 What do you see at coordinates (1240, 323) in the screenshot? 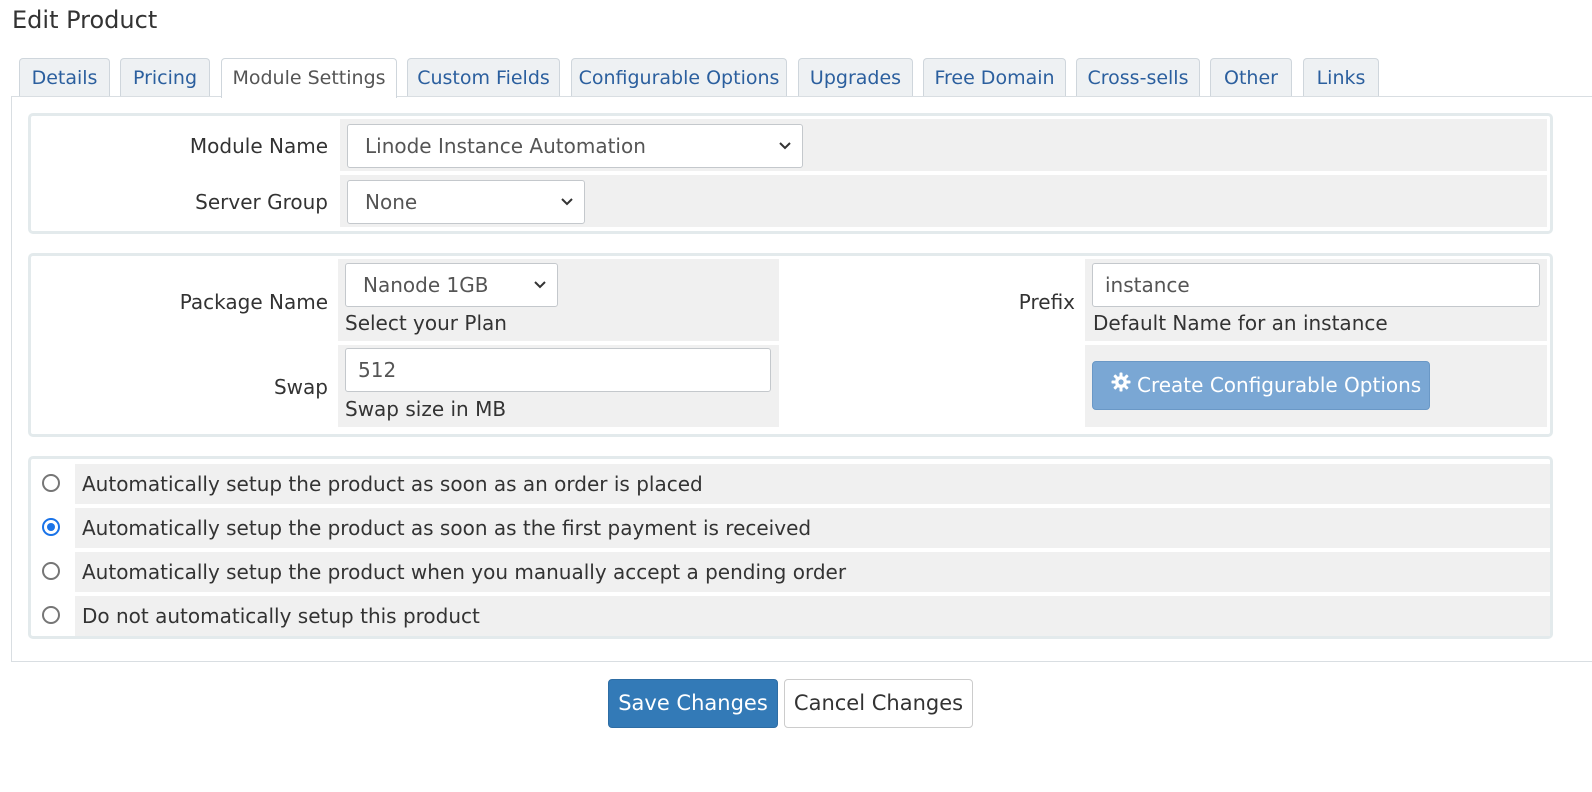
I see `prefix-help: Default Name for an instance` at bounding box center [1240, 323].